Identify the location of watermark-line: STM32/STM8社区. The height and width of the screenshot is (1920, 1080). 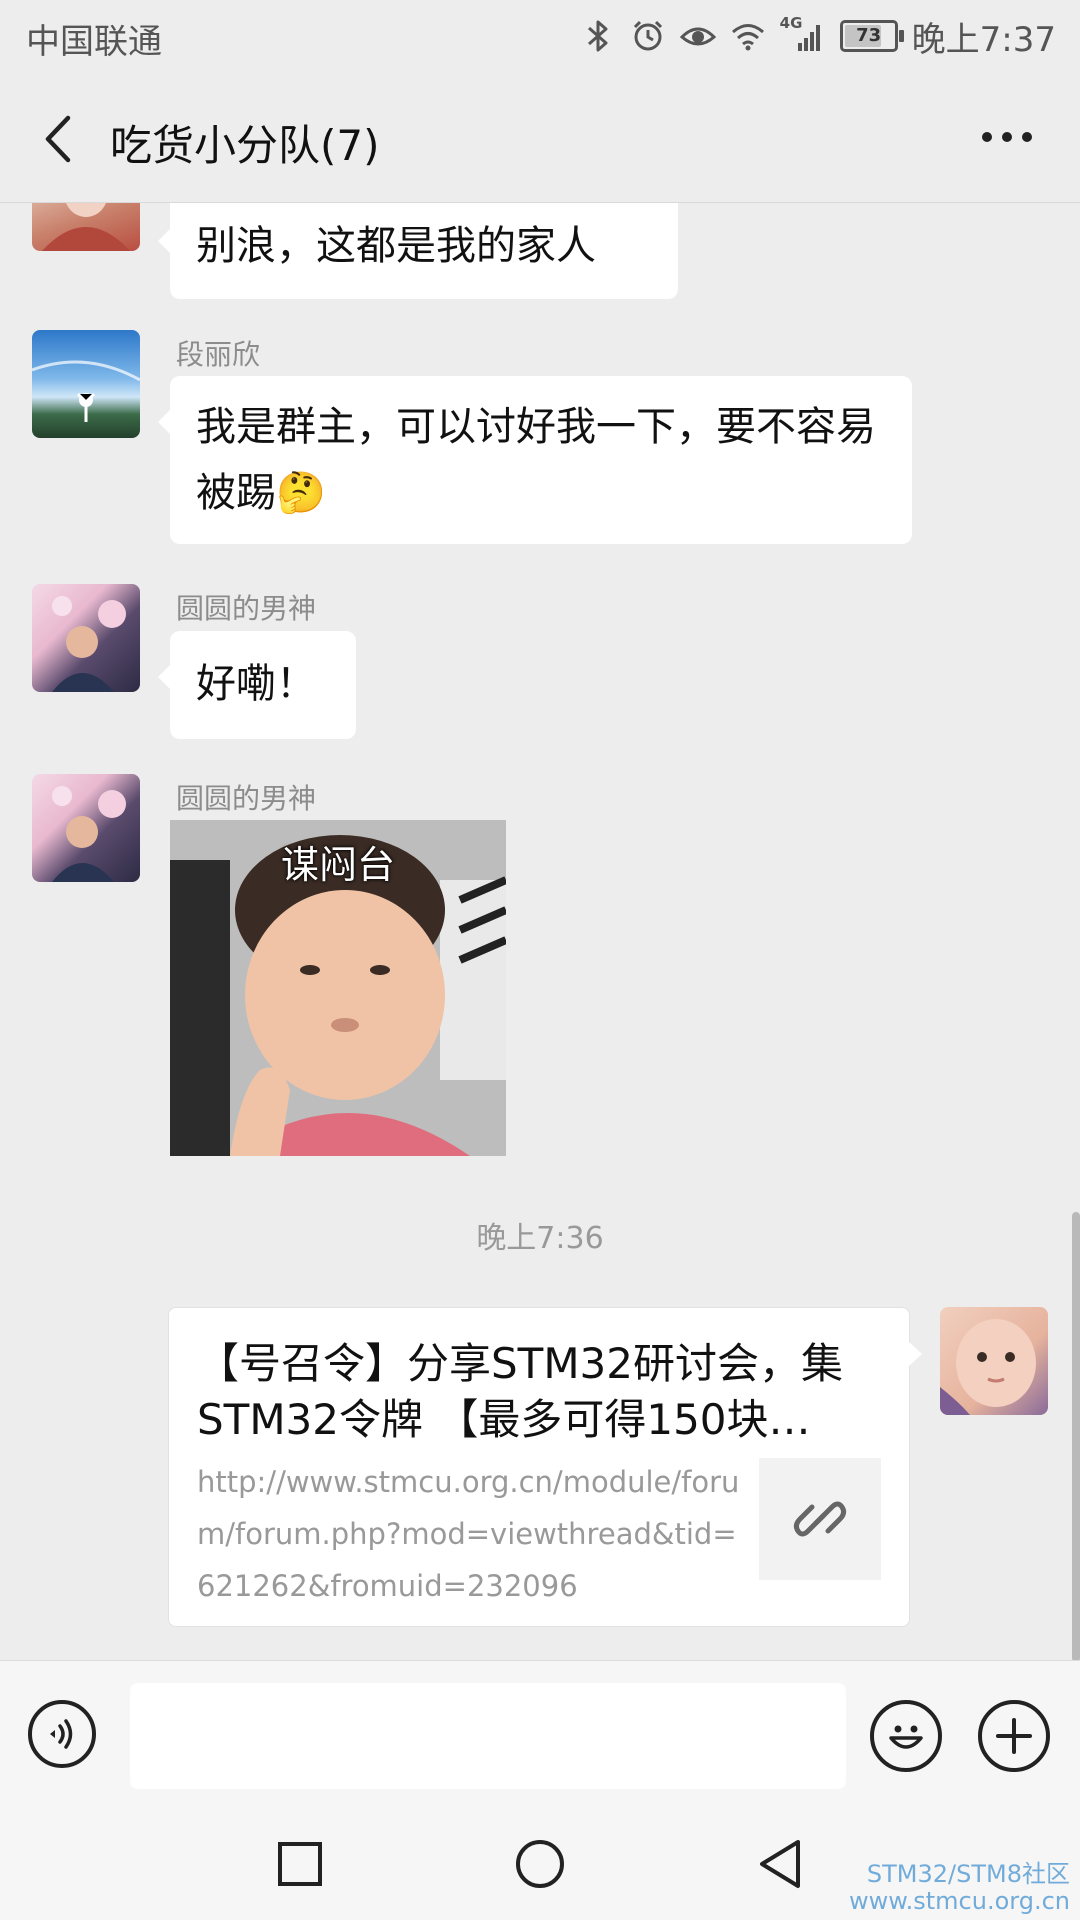
(968, 1874).